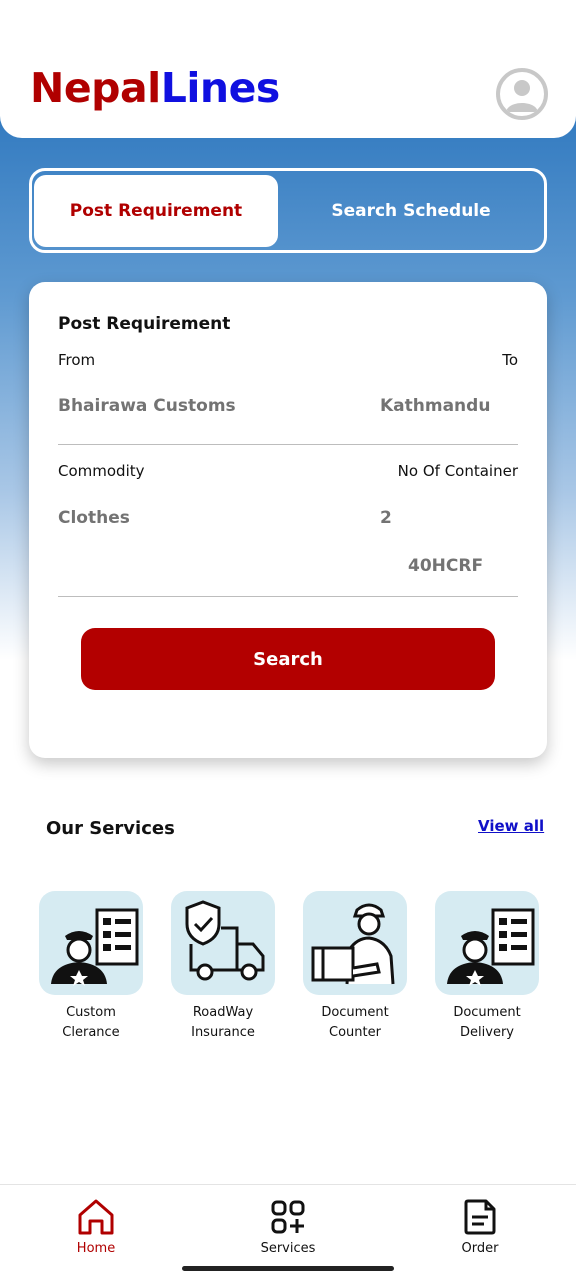 The image size is (576, 1280). I want to click on container-count-label: No Of Container, so click(457, 471).